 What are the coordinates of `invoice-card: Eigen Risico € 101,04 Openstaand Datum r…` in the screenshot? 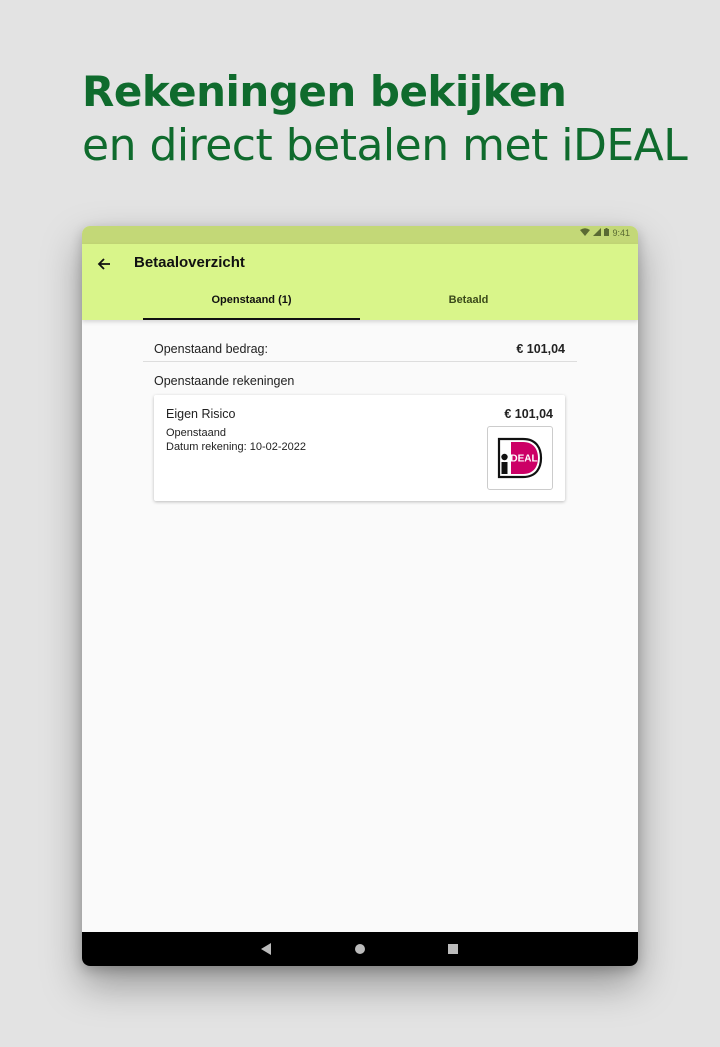 It's located at (359, 448).